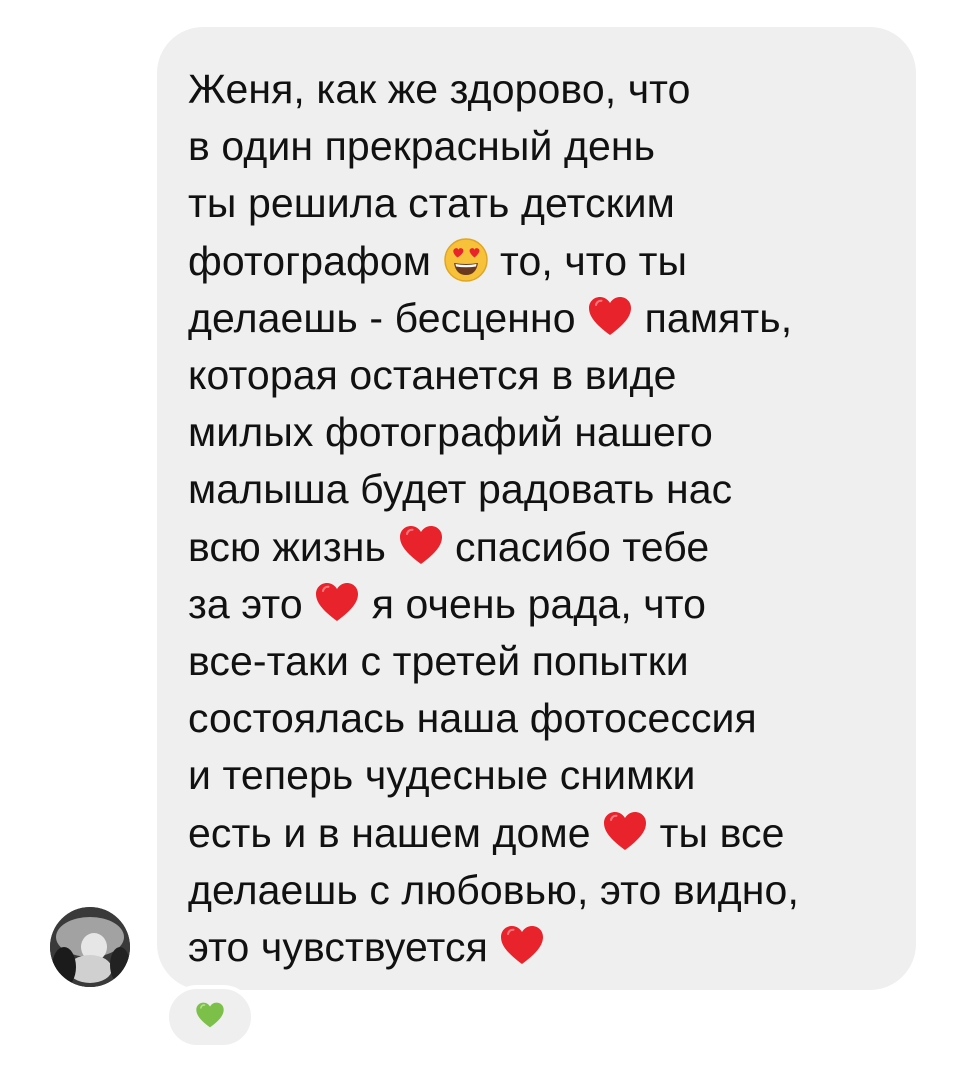 Image resolution: width=959 pixels, height=1078 pixels. Describe the element at coordinates (449, 546) in the screenshot. I see `message-line: всю жизнь спасибо тебе` at that location.